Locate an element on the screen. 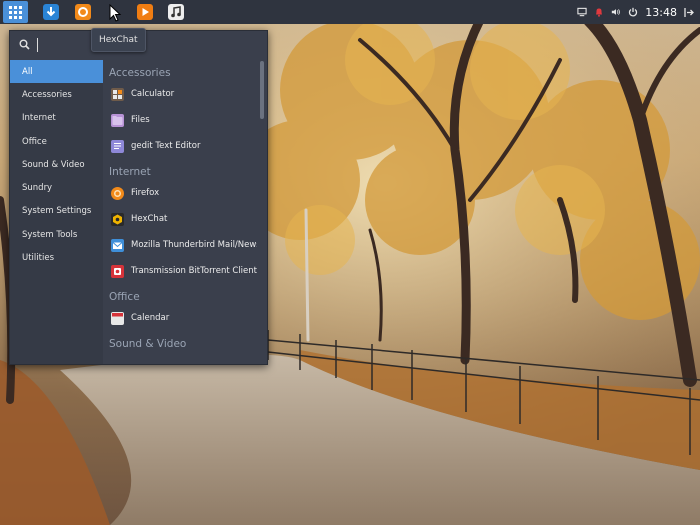 Image resolution: width=700 pixels, height=525 pixels. volume-icon is located at coordinates (616, 12).